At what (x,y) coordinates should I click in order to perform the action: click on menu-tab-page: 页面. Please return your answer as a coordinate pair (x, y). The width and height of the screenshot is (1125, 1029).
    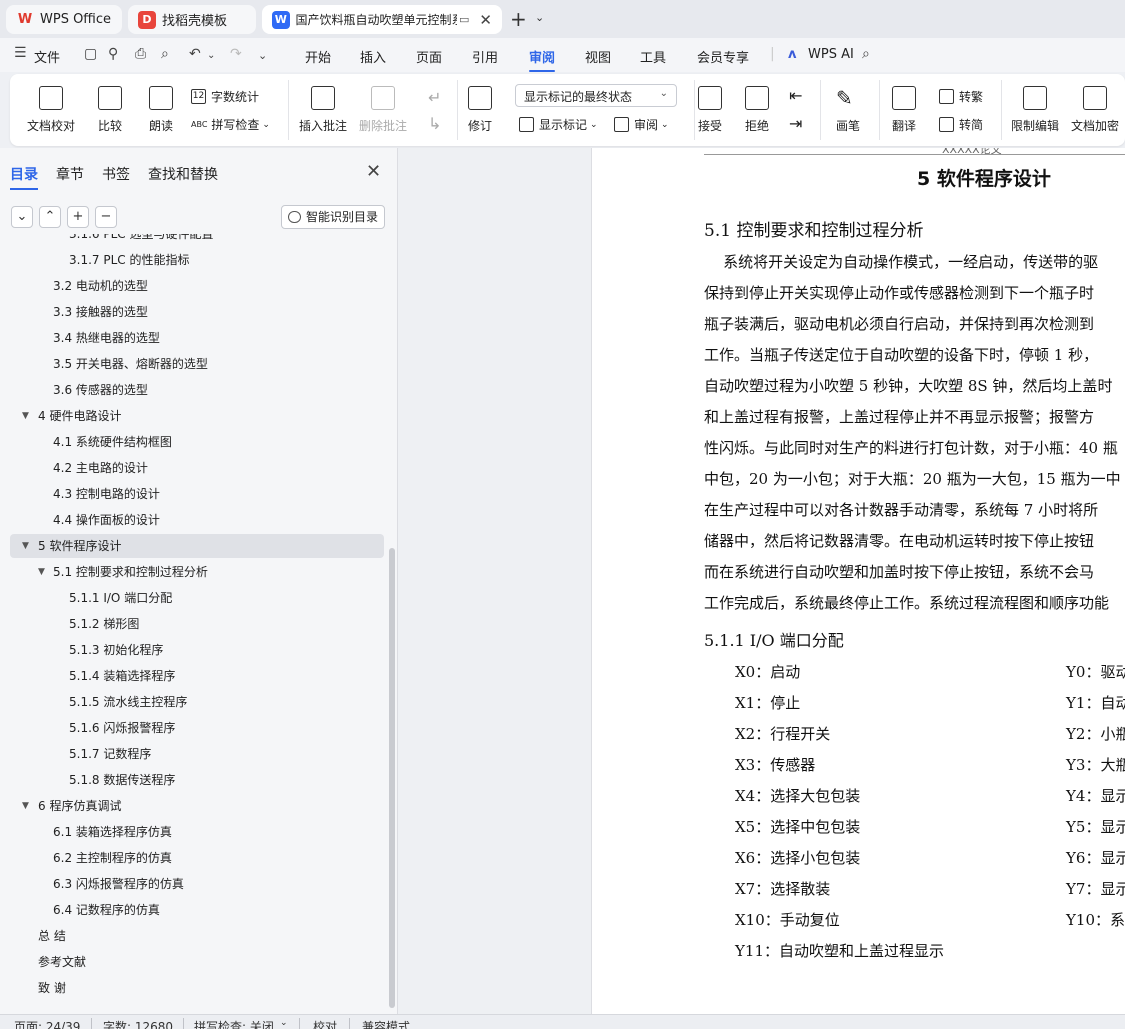
    Looking at the image, I should click on (429, 56).